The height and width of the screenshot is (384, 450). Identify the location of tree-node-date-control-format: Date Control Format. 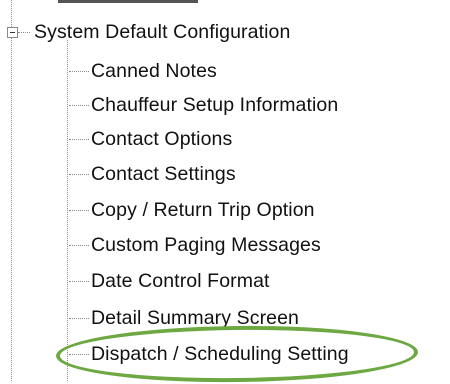
(180, 281).